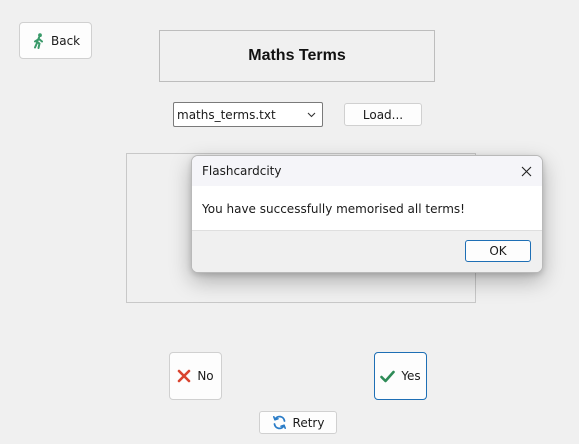  What do you see at coordinates (279, 422) in the screenshot?
I see `refresh-icon` at bounding box center [279, 422].